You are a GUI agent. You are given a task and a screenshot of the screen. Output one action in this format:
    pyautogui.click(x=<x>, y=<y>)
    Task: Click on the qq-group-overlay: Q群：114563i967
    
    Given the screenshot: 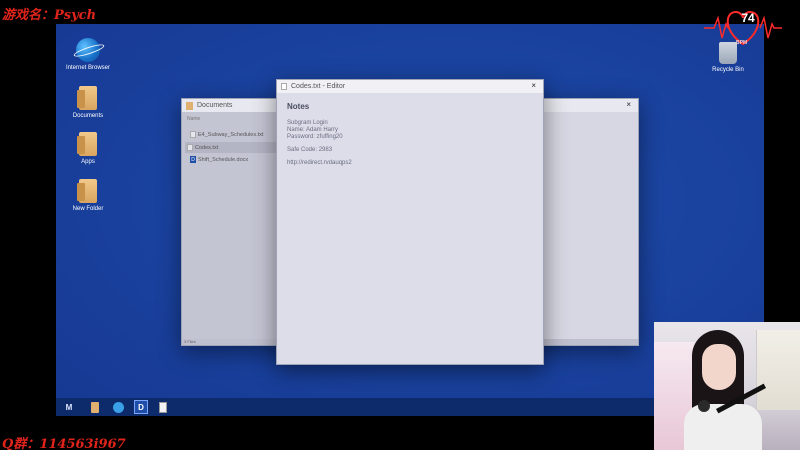 What is the action you would take?
    pyautogui.click(x=64, y=443)
    